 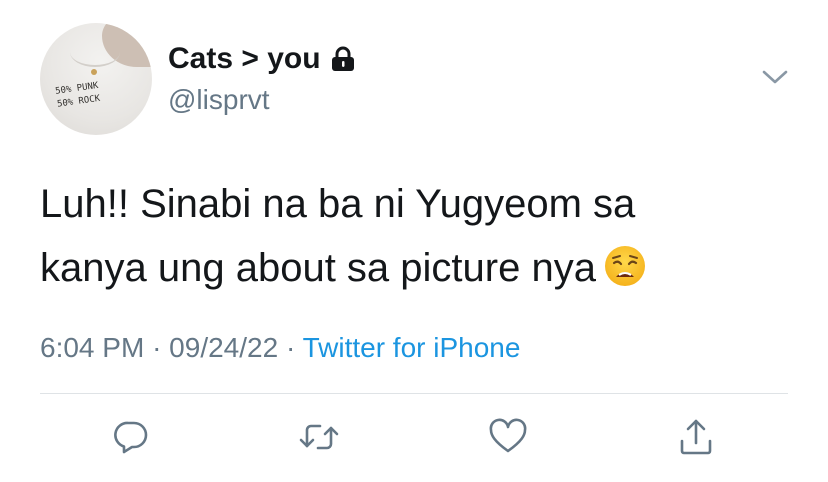 I want to click on reply-button, so click(x=131, y=437).